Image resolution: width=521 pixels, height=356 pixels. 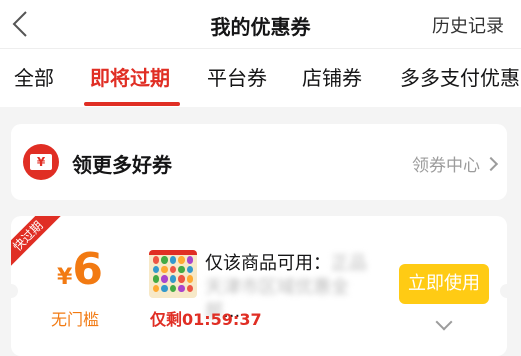 I want to click on active-tab-indicator, so click(x=132, y=104).